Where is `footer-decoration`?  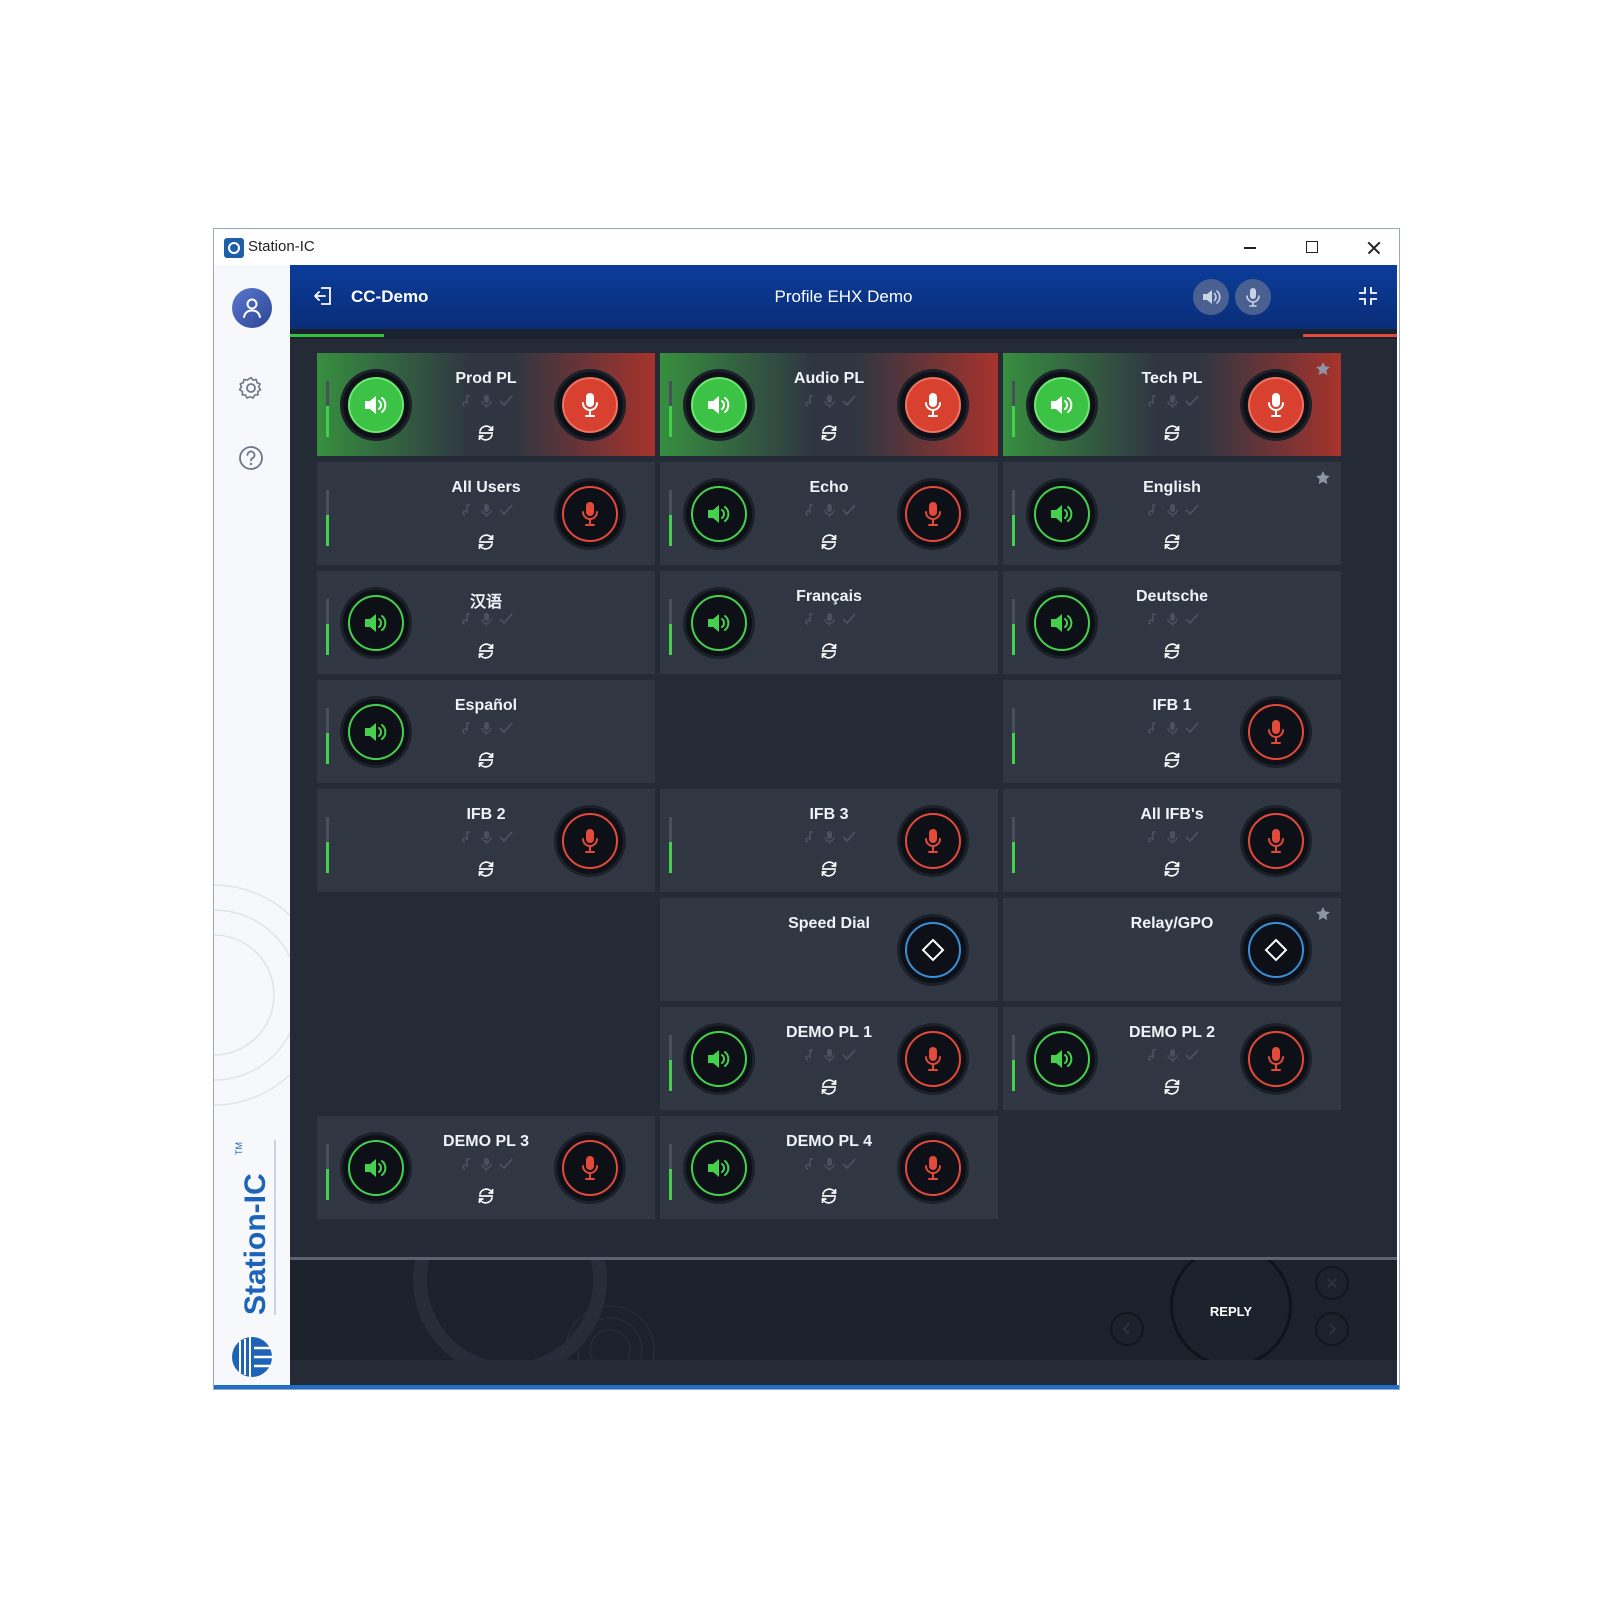 footer-decoration is located at coordinates (534, 1310).